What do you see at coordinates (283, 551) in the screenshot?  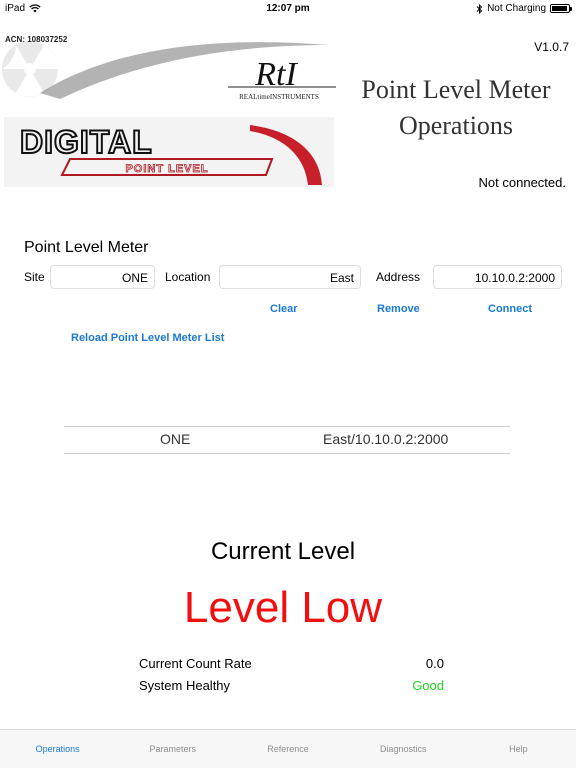 I see `current-level-label: Current Level` at bounding box center [283, 551].